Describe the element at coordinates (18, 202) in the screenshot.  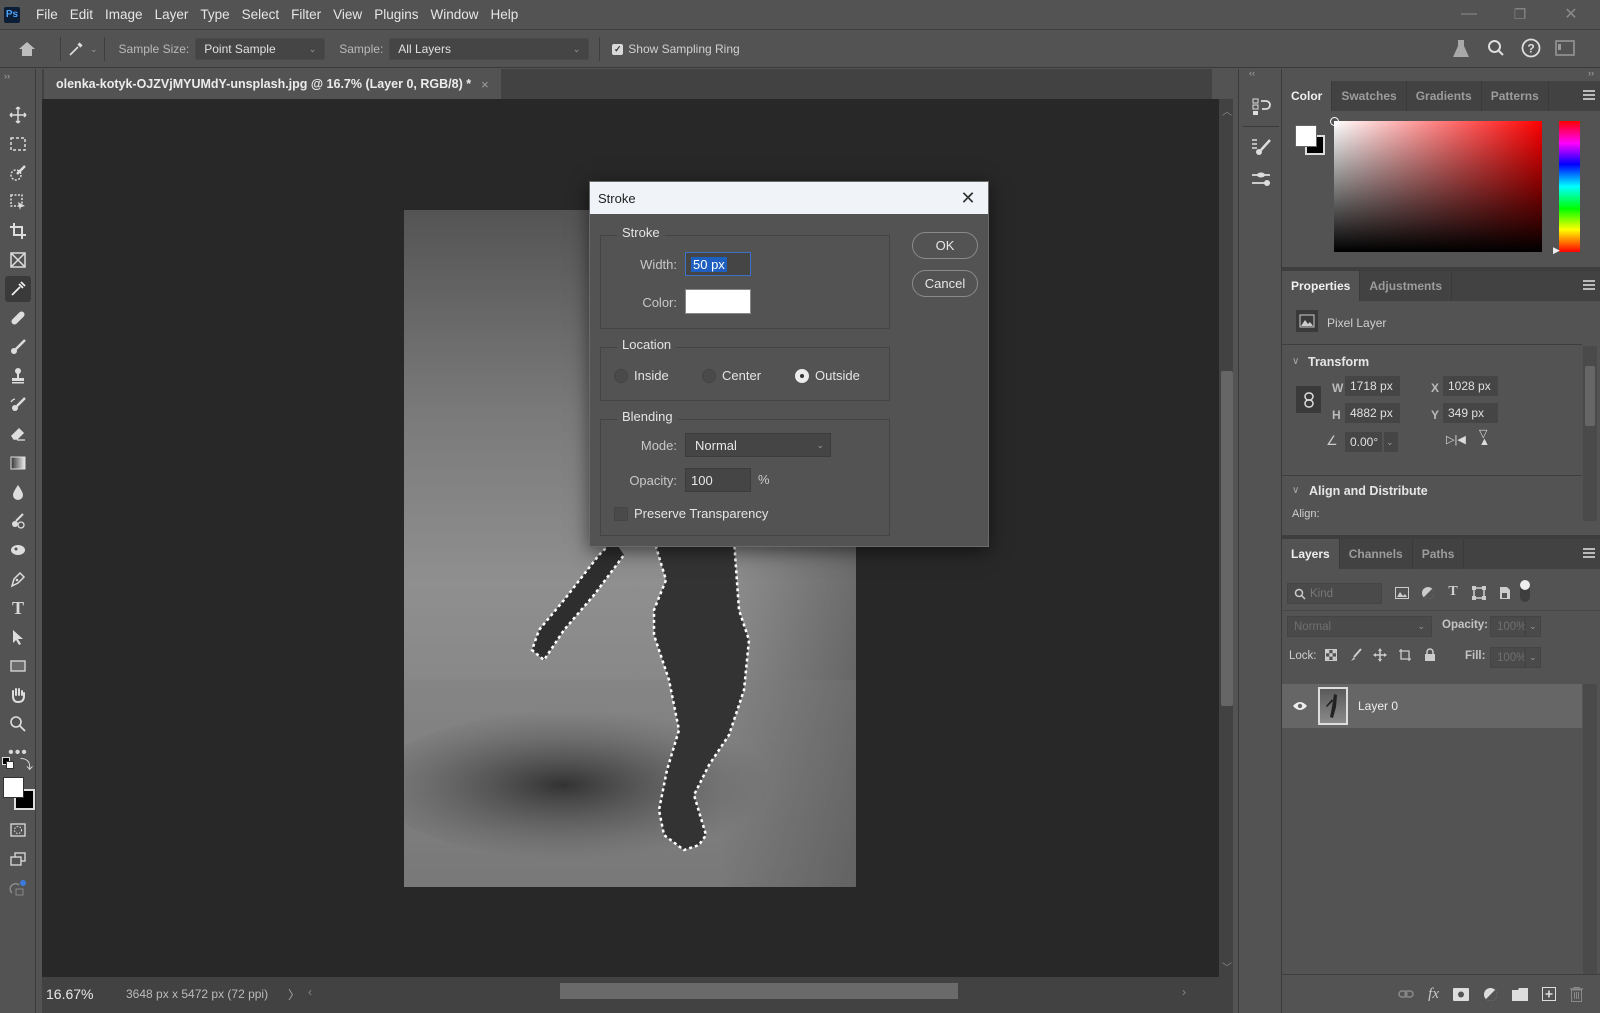
I see `artboard-tool` at that location.